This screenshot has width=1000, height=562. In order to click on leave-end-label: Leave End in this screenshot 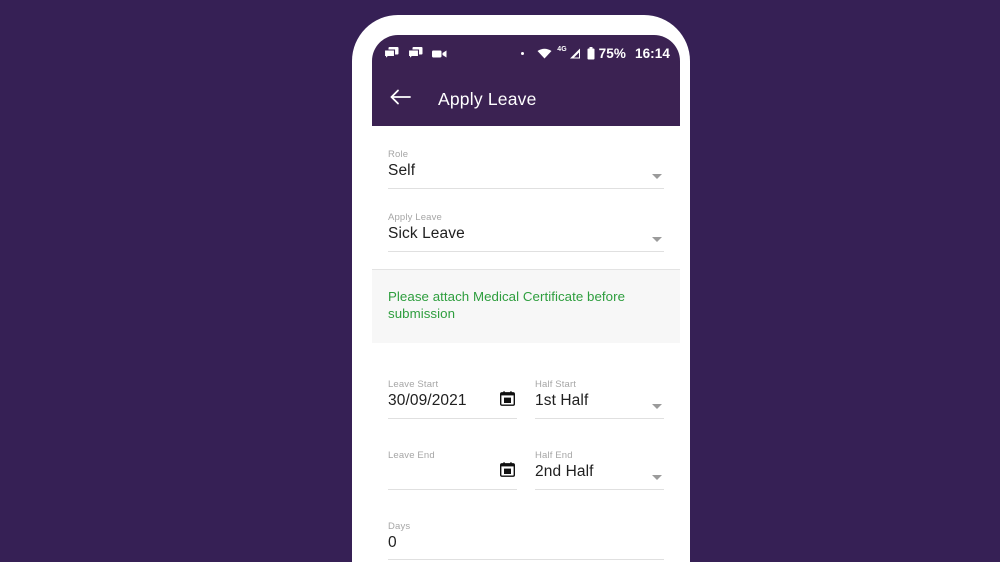, I will do `click(411, 455)`.